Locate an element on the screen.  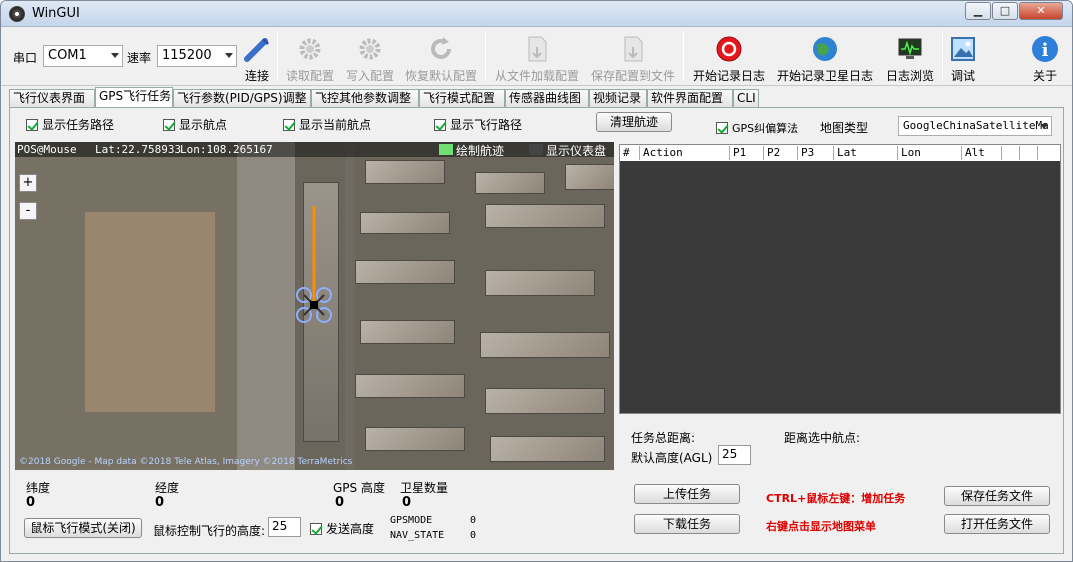
draw-track-label: 绘制航迹 is located at coordinates (480, 150).